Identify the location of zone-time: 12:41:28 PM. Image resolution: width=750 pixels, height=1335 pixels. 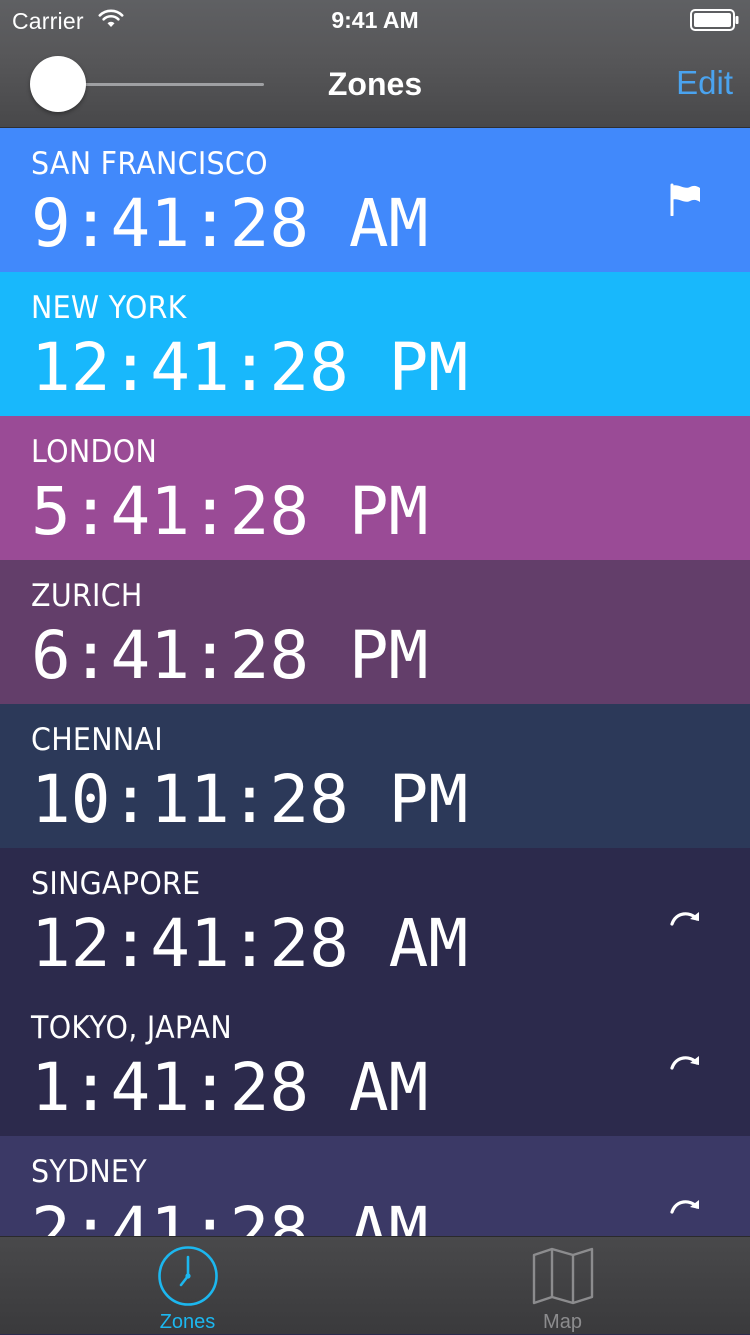
(250, 367).